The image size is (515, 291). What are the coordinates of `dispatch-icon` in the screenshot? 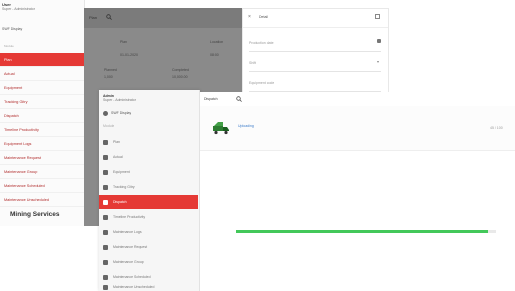 It's located at (105, 202).